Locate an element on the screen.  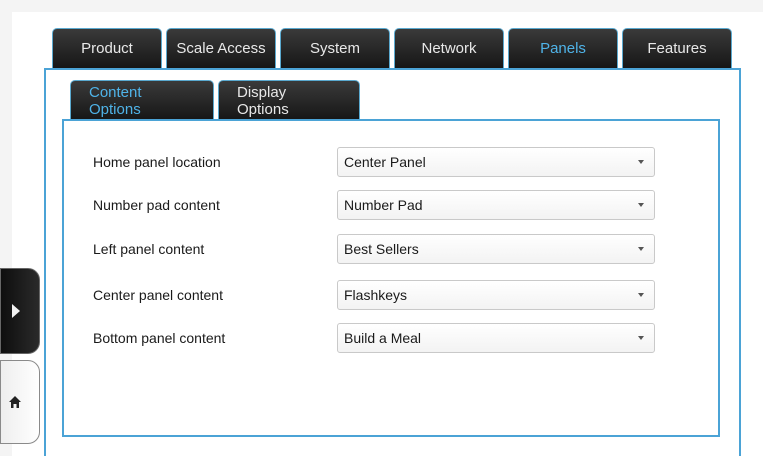
tab-content-options: Content Options is located at coordinates (142, 100).